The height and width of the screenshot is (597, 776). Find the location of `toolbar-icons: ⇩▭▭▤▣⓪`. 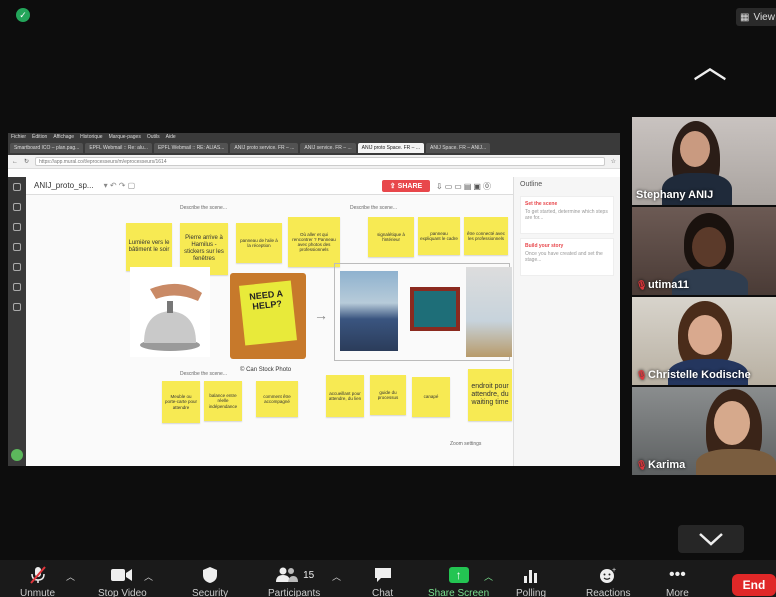

toolbar-icons: ⇩▭▭▤▣⓪ is located at coordinates (464, 186).